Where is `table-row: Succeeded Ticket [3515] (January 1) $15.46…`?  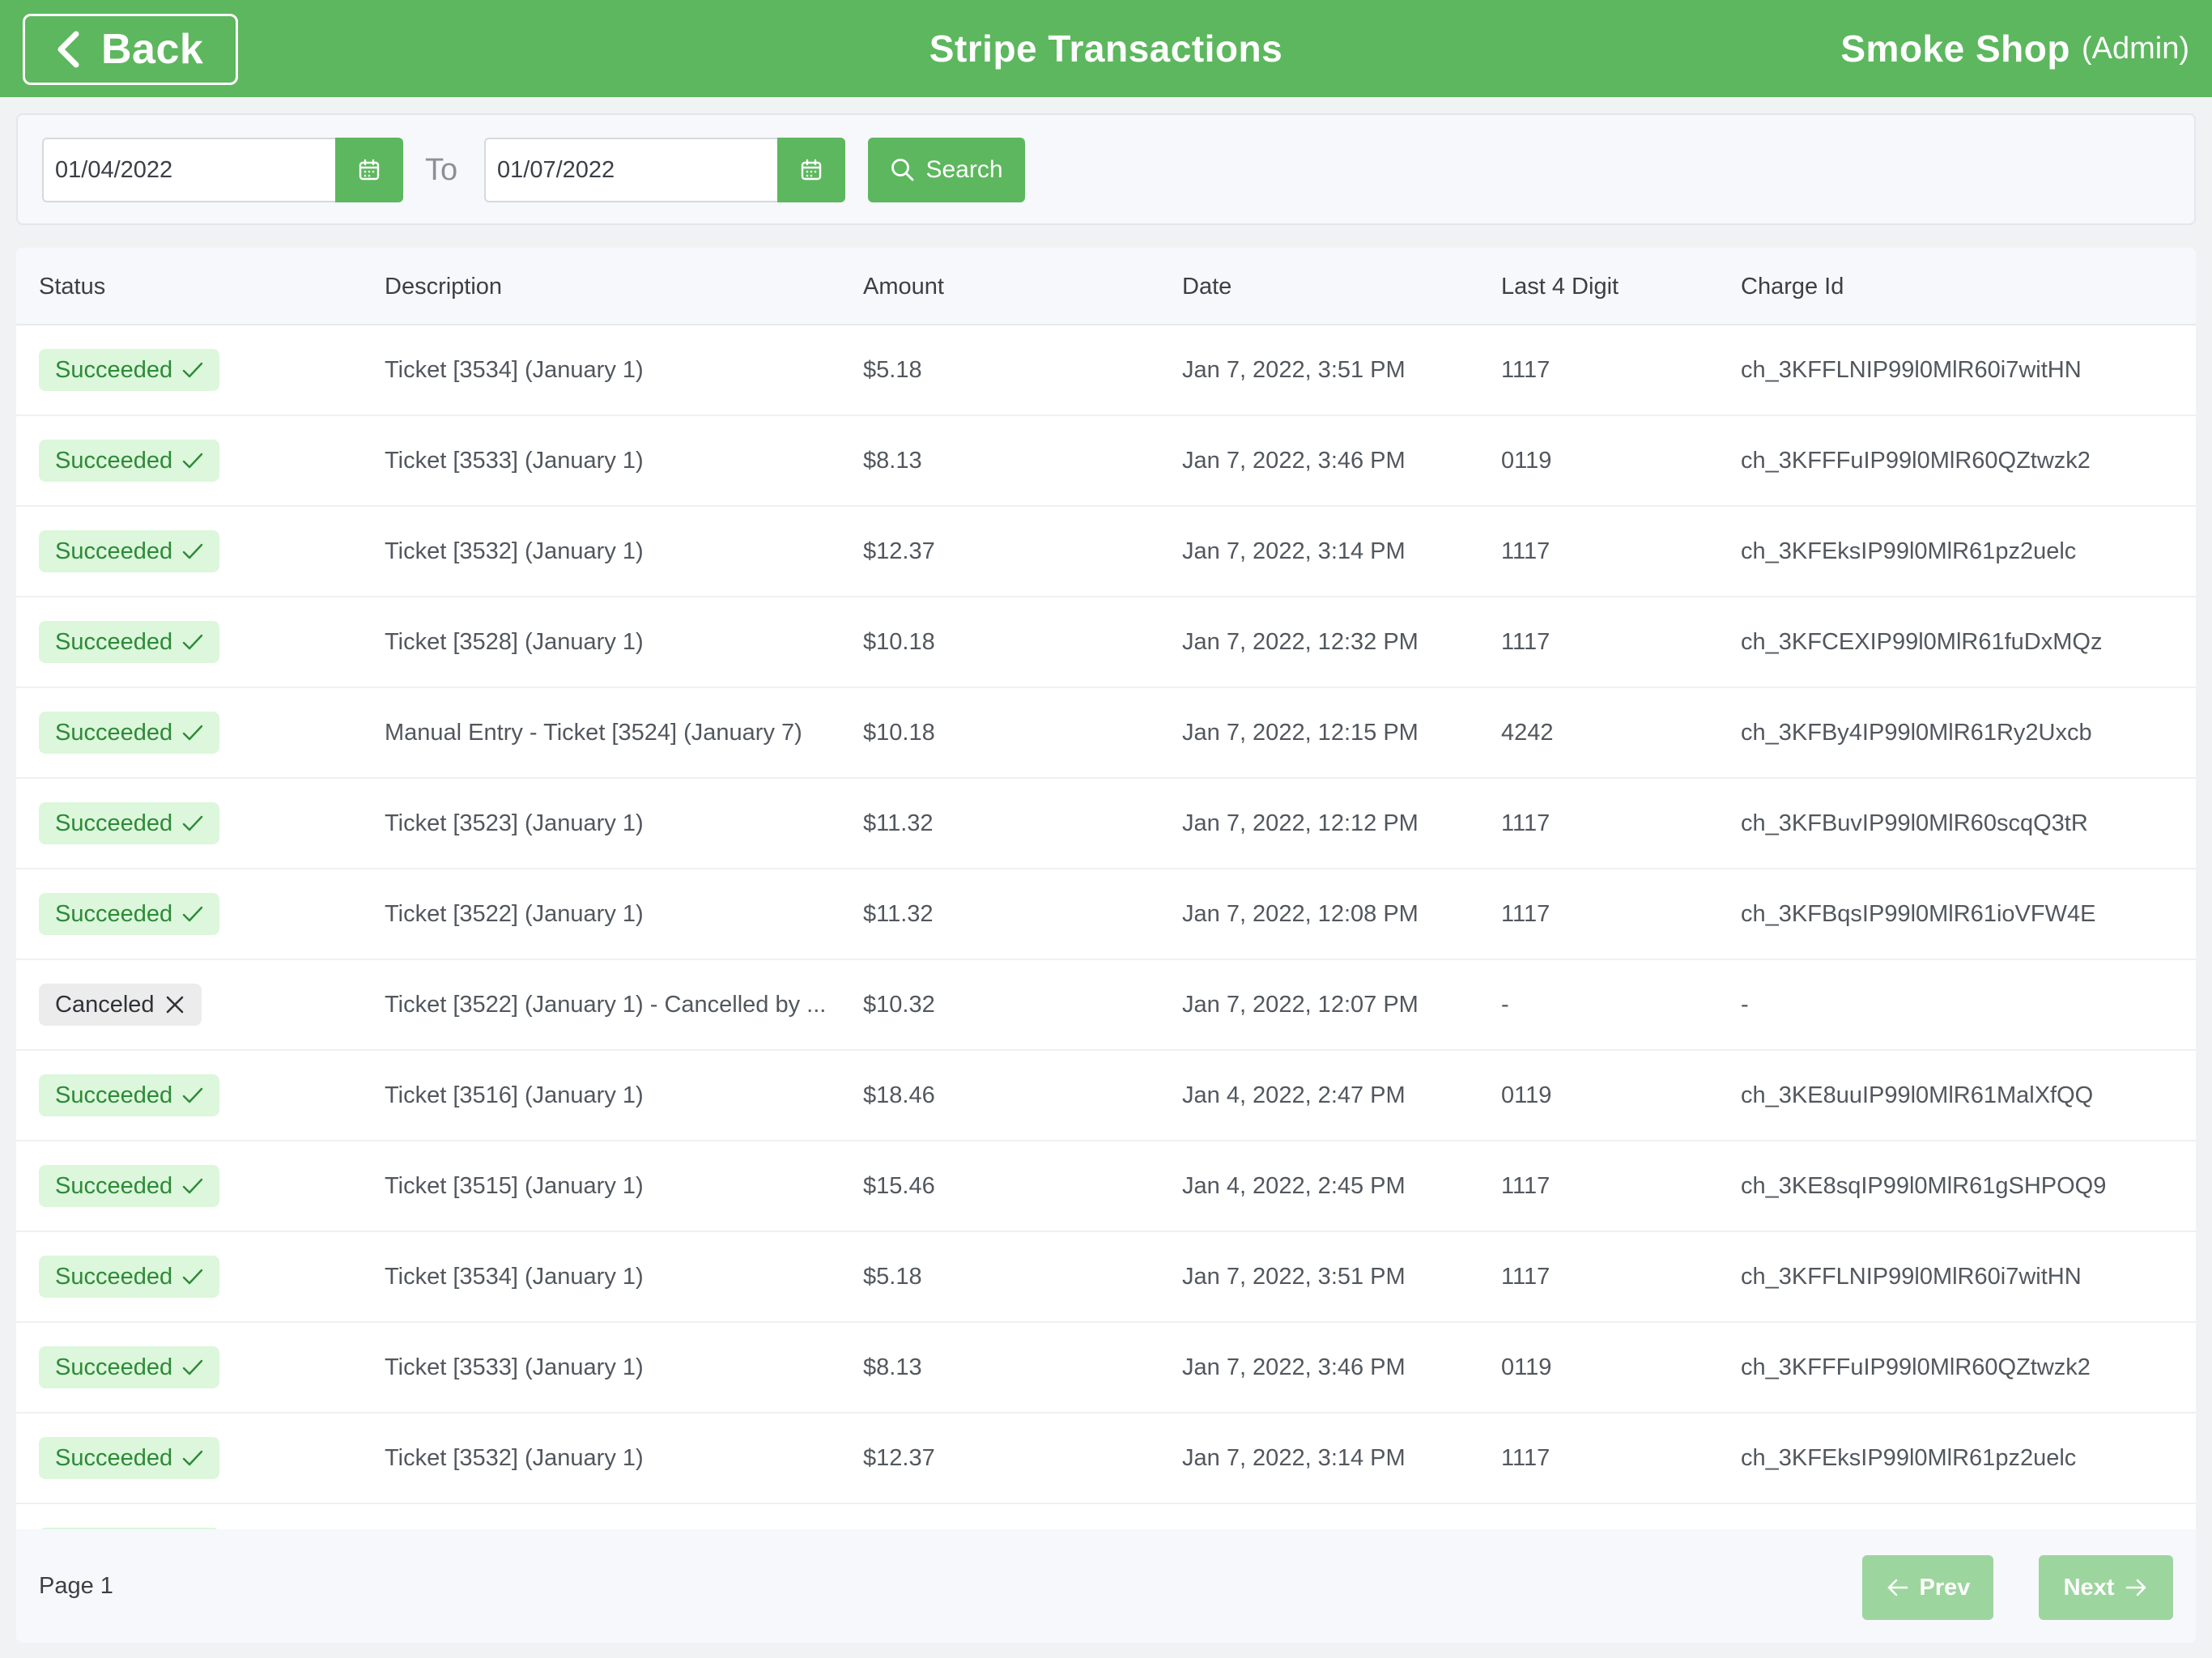 table-row: Succeeded Ticket [3515] (January 1) $15.46… is located at coordinates (1106, 1186).